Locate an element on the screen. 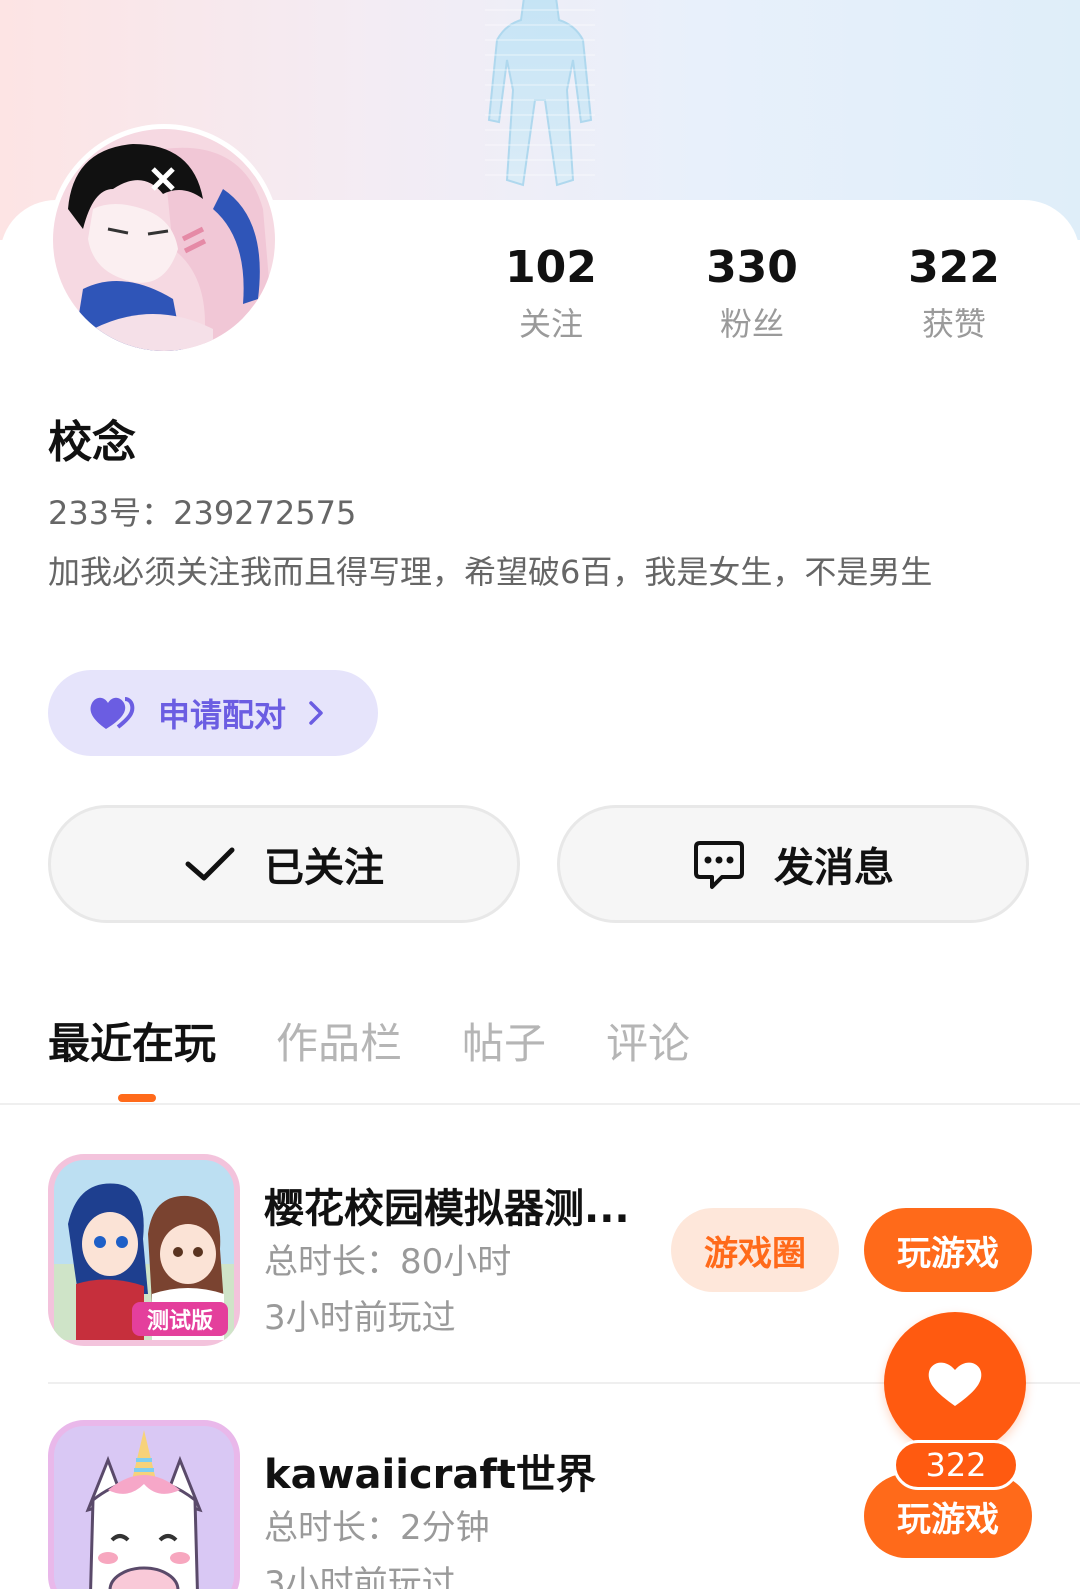  user-id-value: 239272575 is located at coordinates (265, 513).